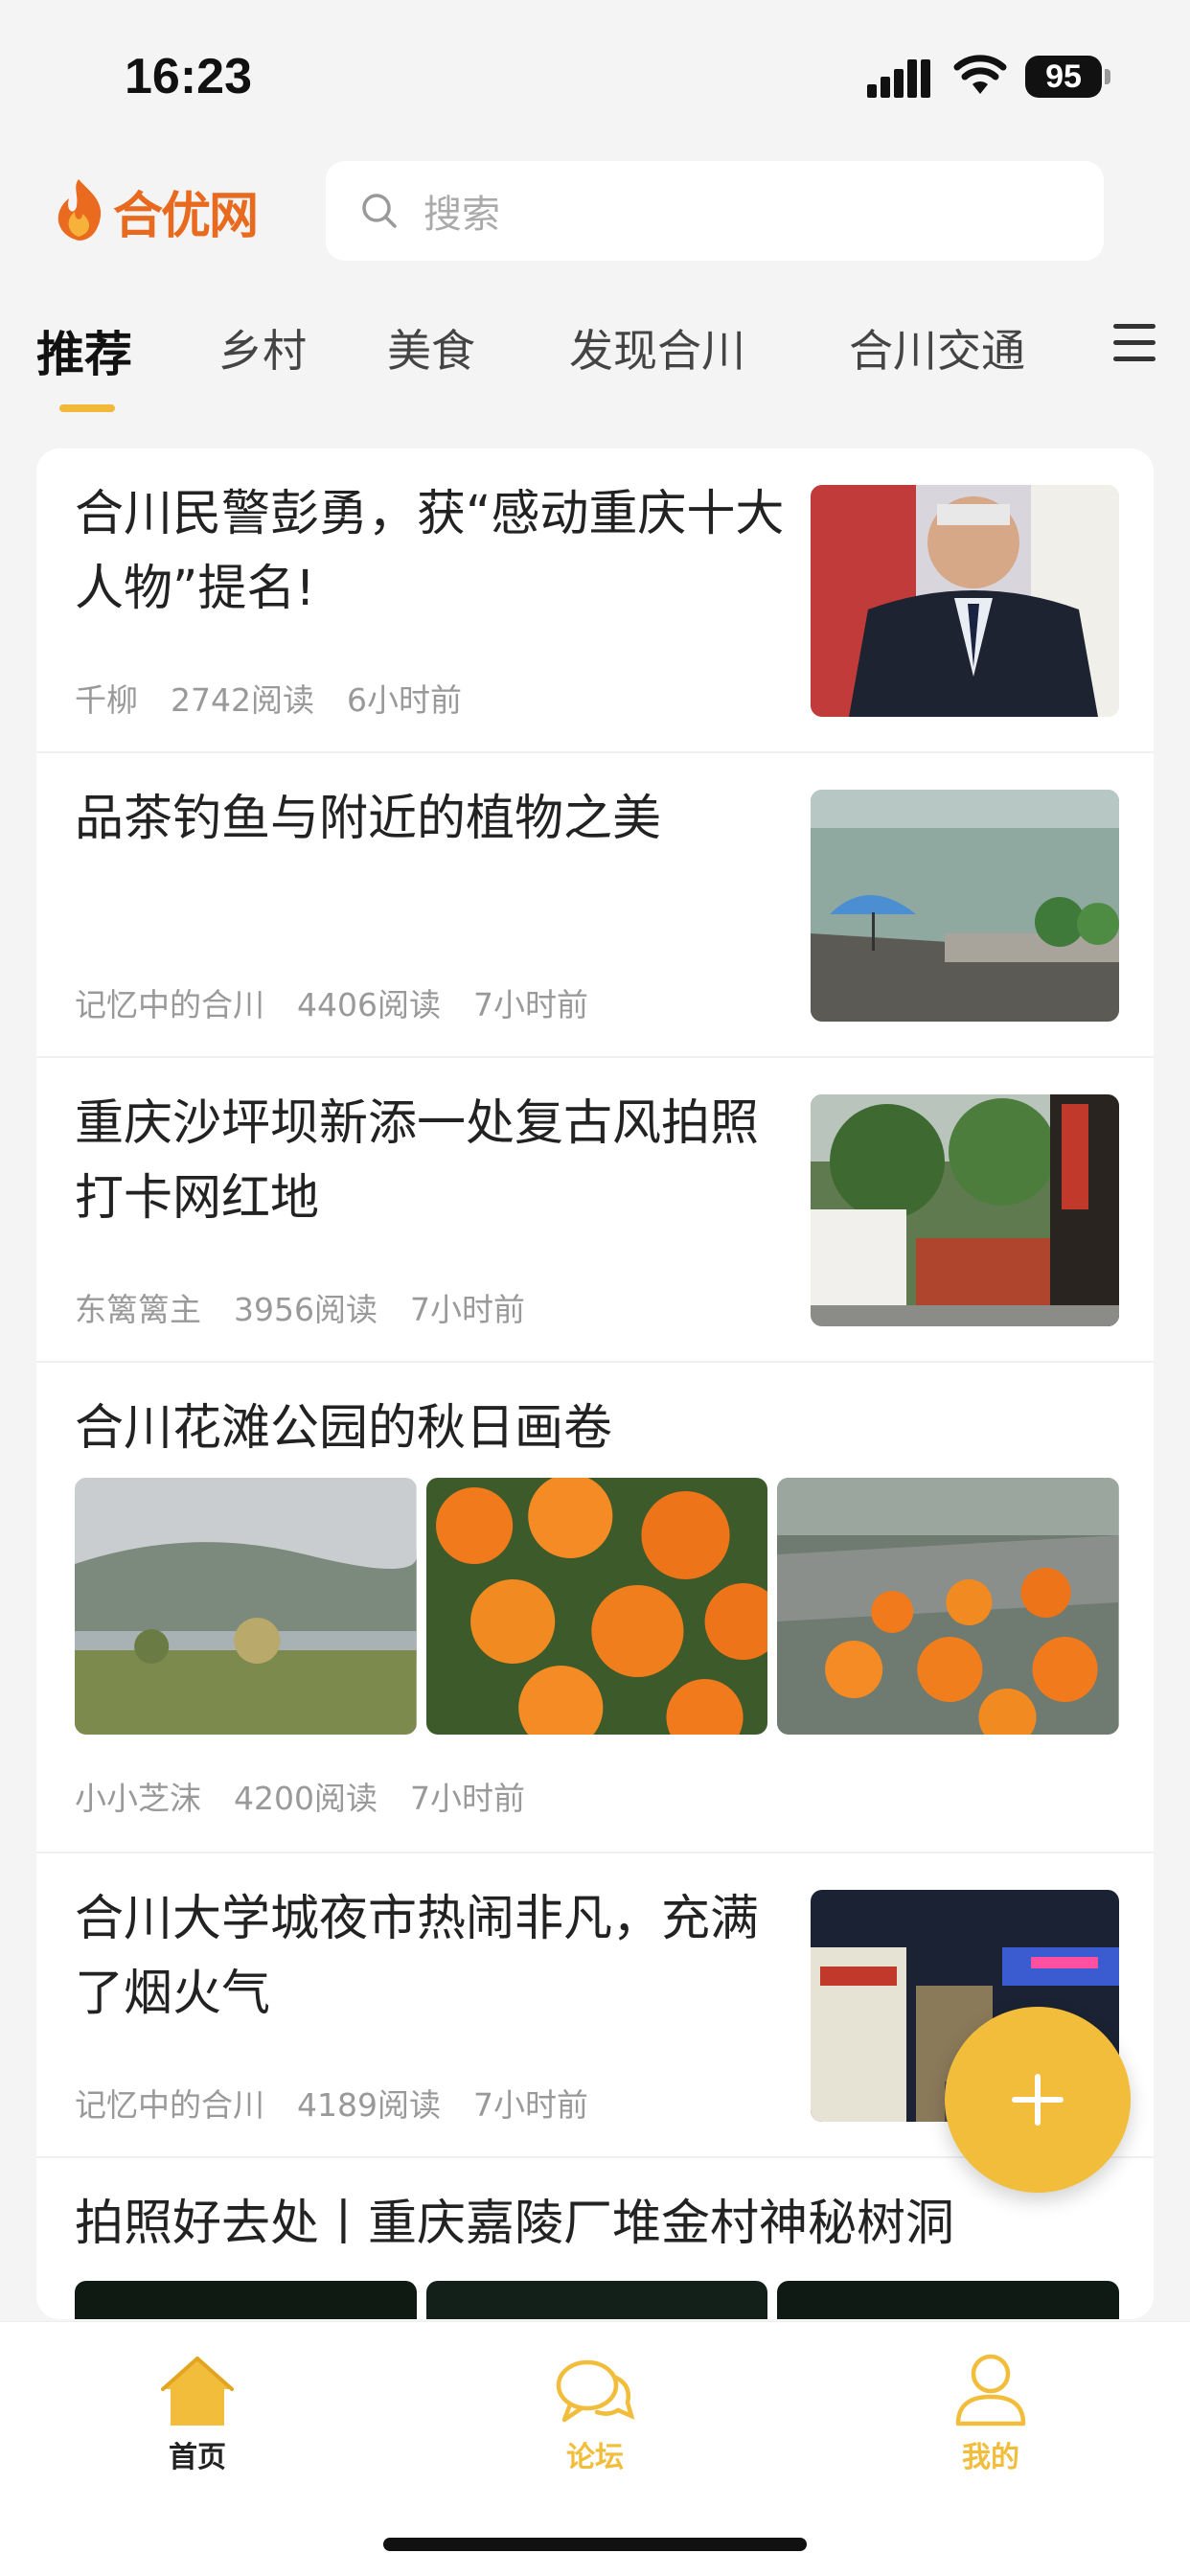  What do you see at coordinates (87, 408) in the screenshot?
I see `active-tab-indicator` at bounding box center [87, 408].